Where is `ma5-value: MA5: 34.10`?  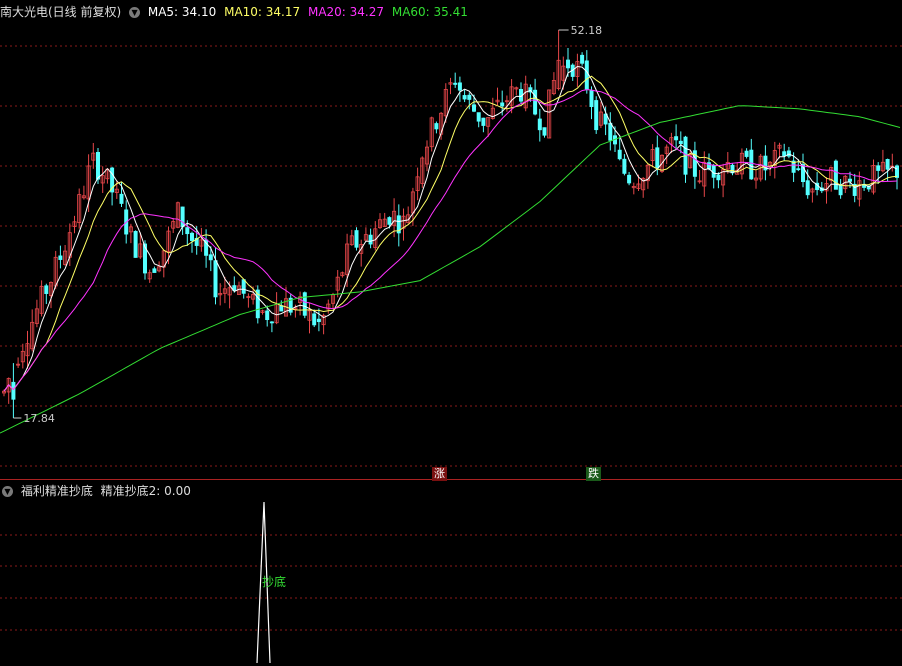 ma5-value: MA5: 34.10 is located at coordinates (182, 12).